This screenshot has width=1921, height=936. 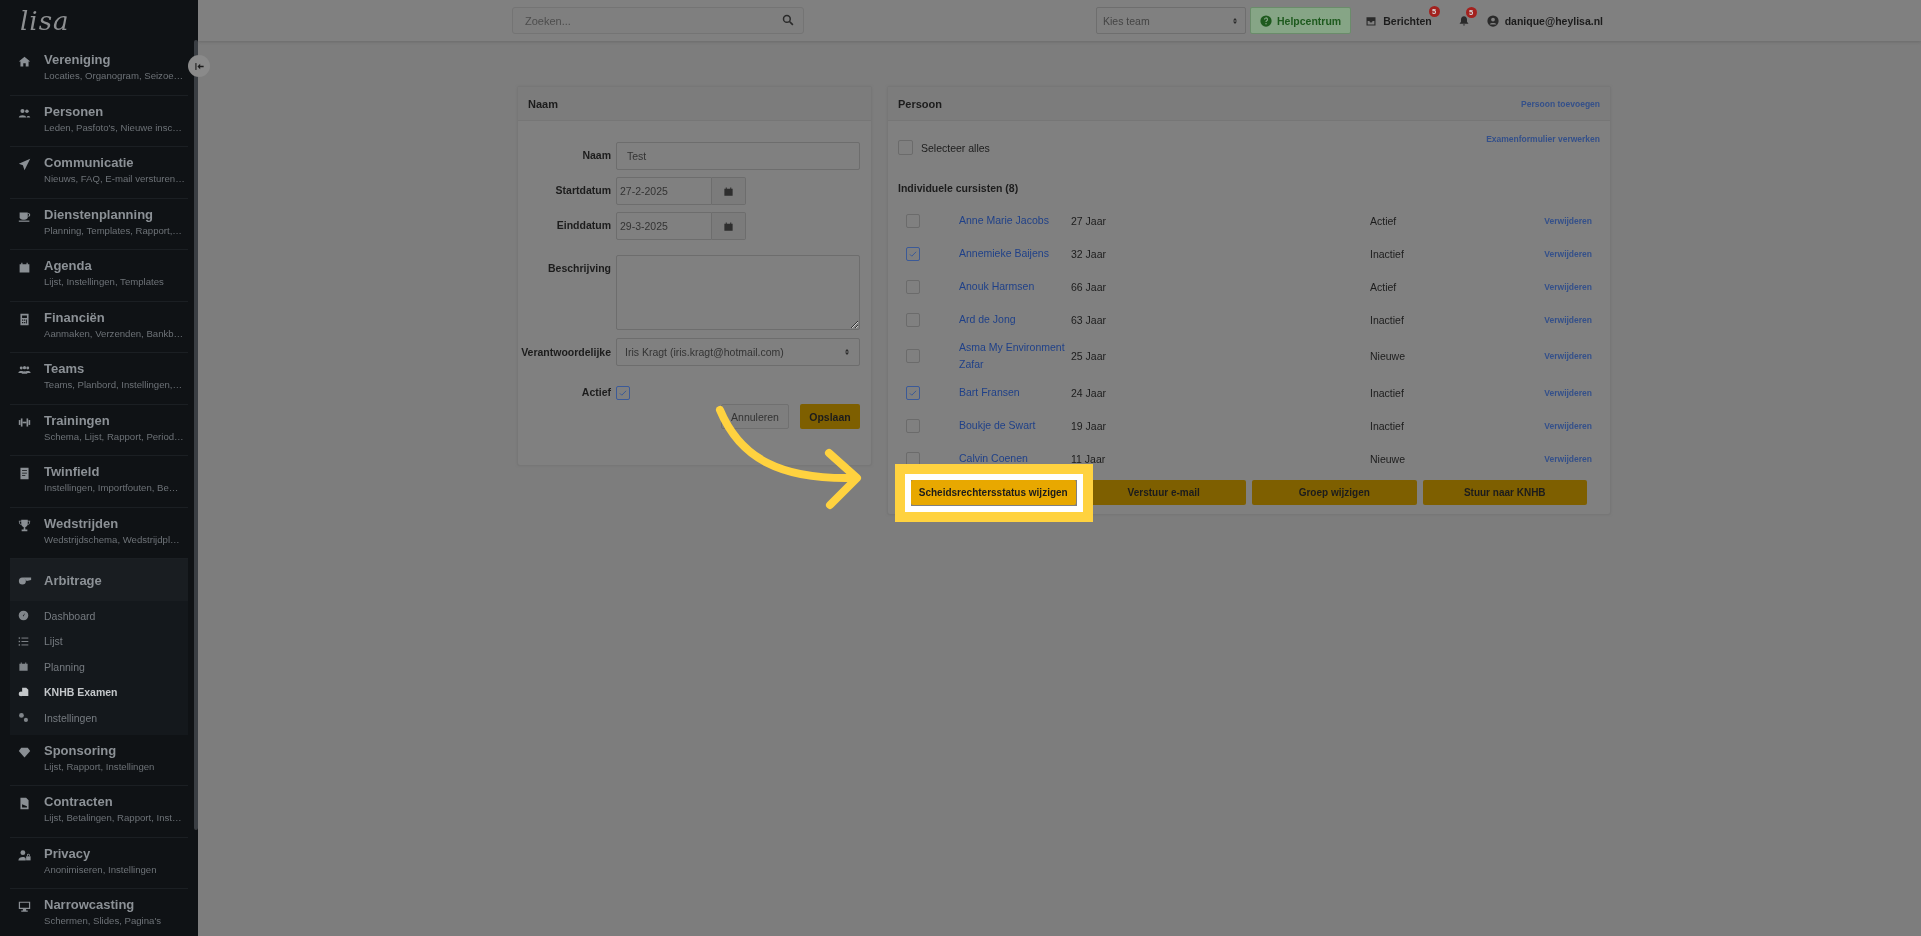 What do you see at coordinates (755, 416) in the screenshot?
I see `cancel-button: Annuleren` at bounding box center [755, 416].